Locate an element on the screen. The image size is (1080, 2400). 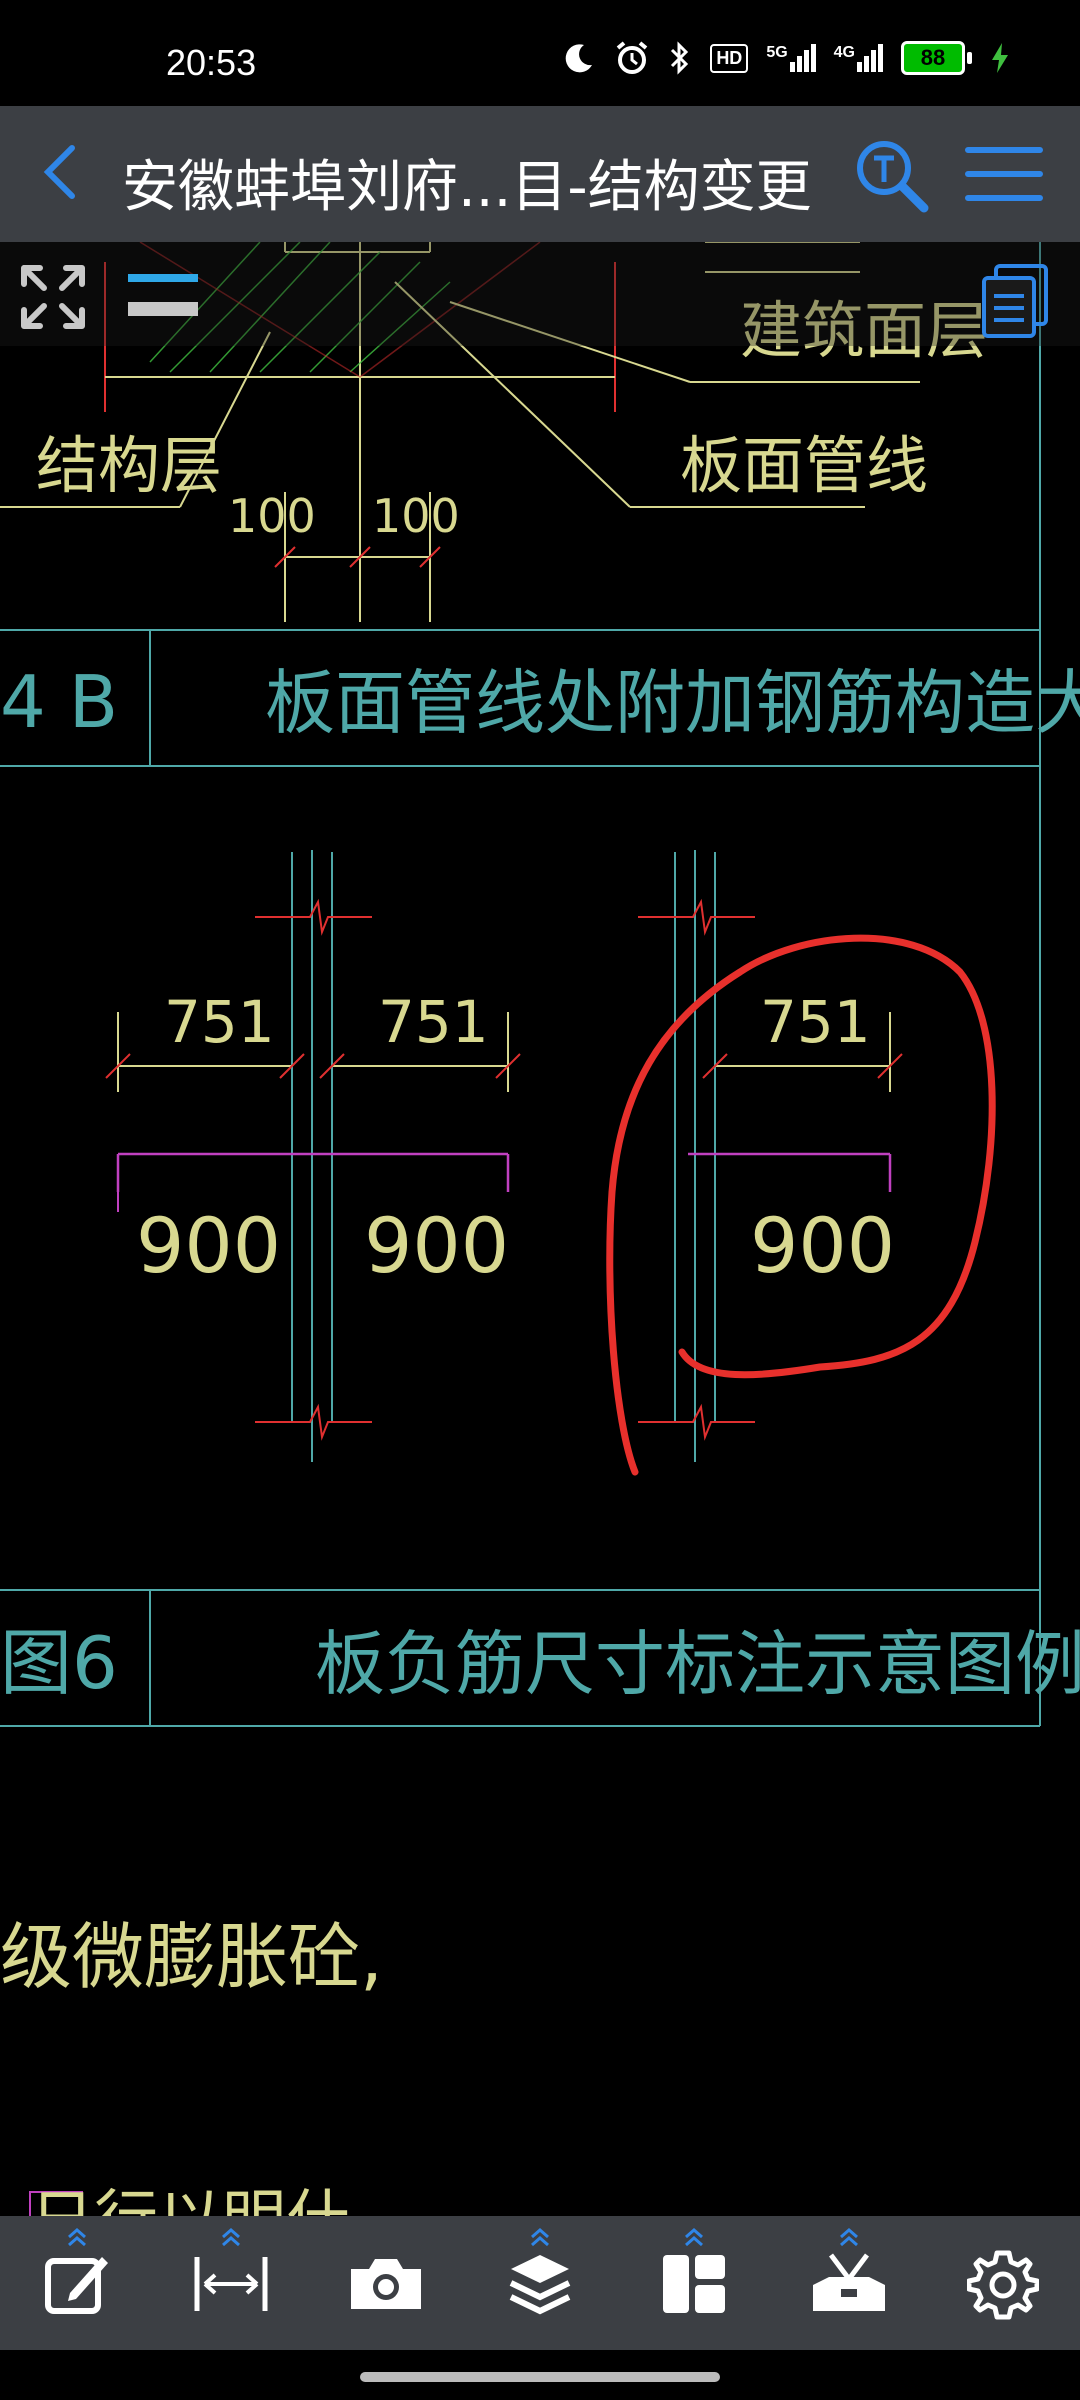
layout-icon is located at coordinates (694, 2284).